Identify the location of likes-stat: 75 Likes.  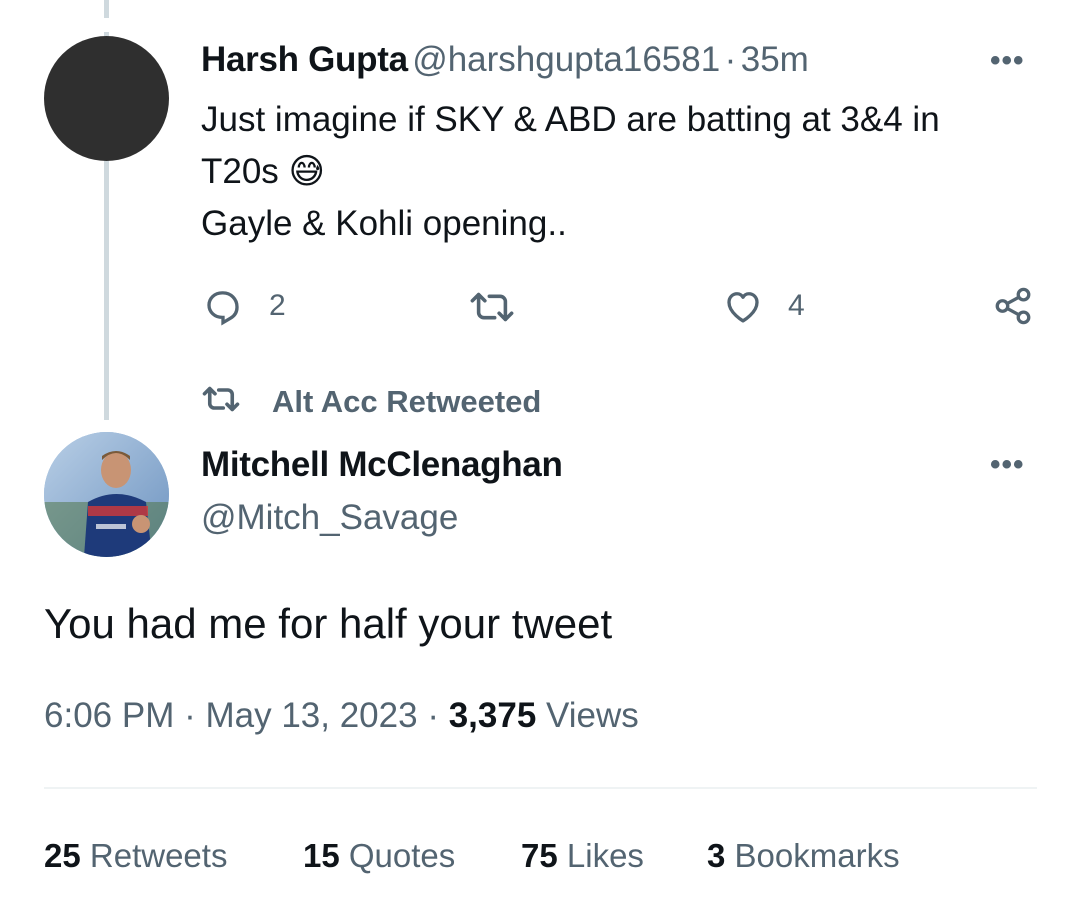
(582, 856).